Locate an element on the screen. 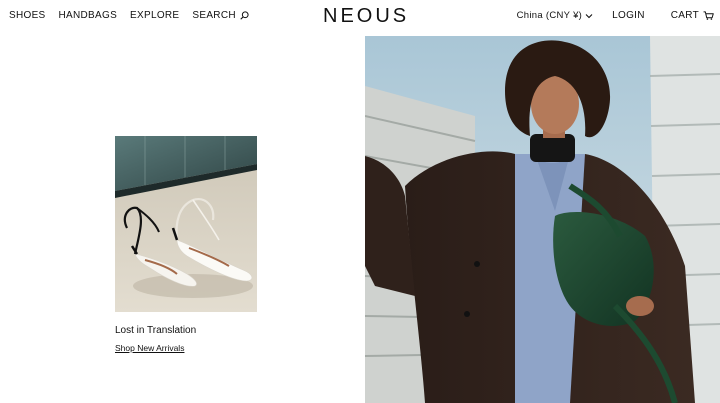 The height and width of the screenshot is (403, 720). search-label: SEARCH is located at coordinates (214, 15).